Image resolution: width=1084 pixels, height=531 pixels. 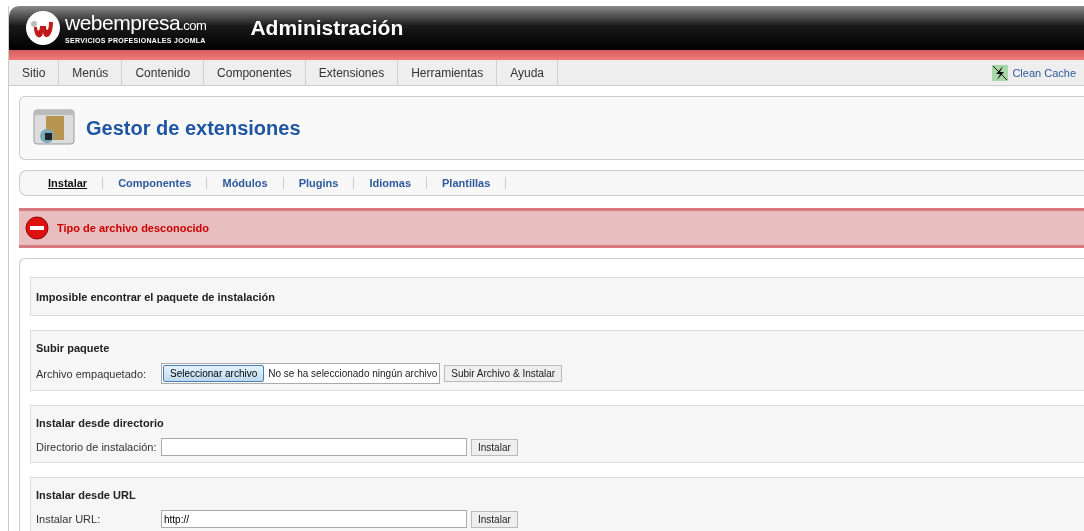 What do you see at coordinates (92, 373) in the screenshot?
I see `field-label: Archivo empaquetado:` at bounding box center [92, 373].